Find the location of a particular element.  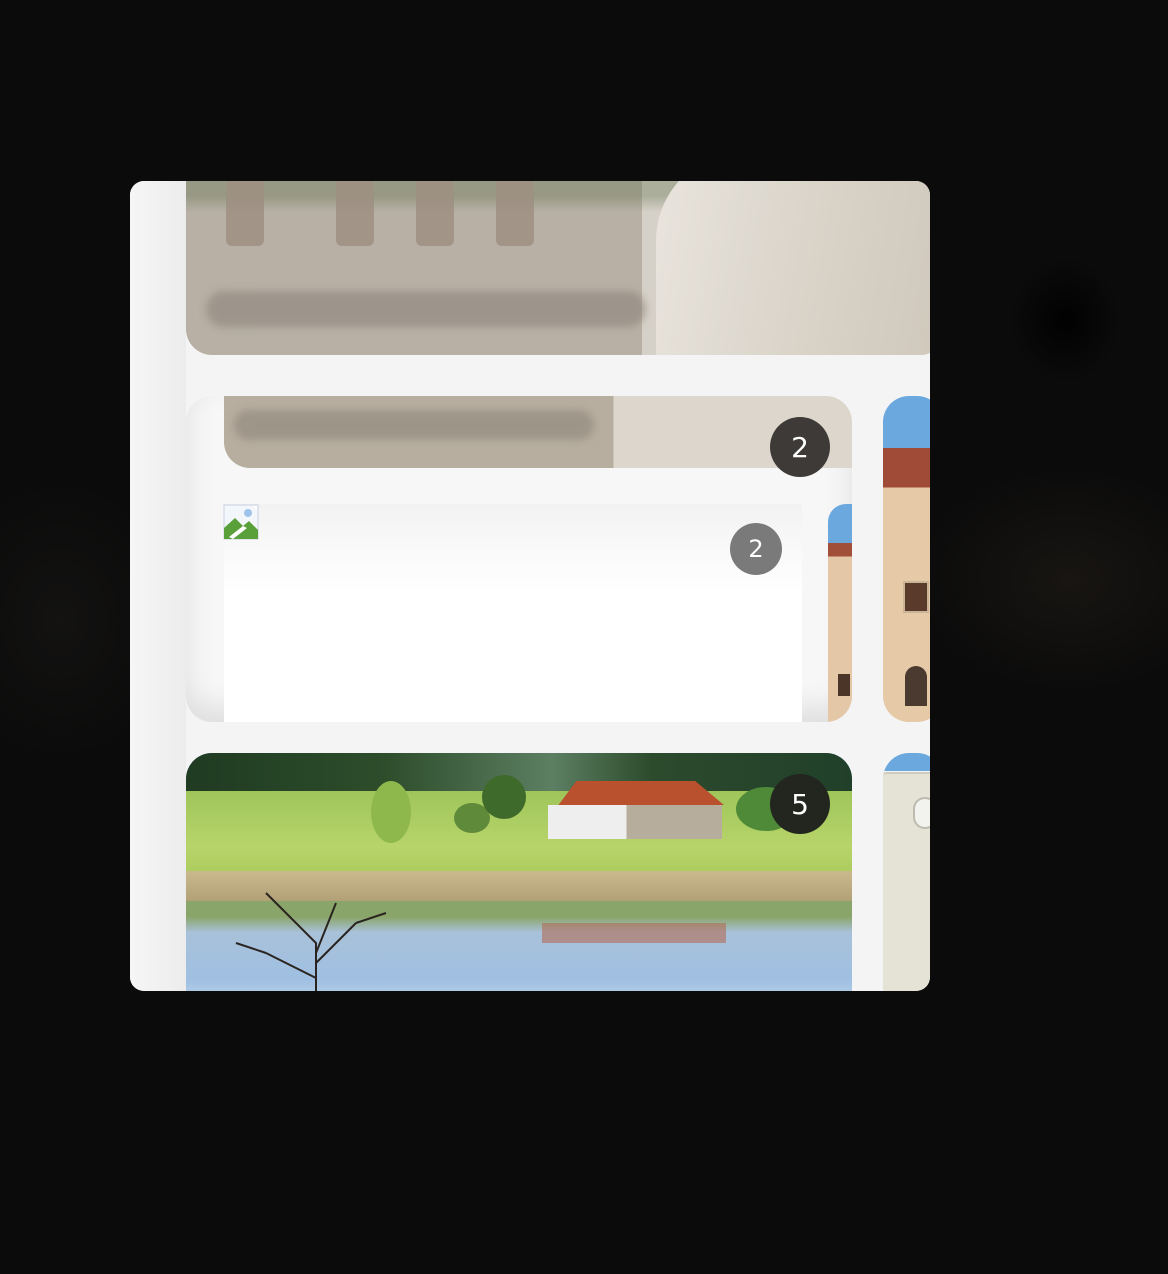

photo-card-empty is located at coordinates (513, 613).